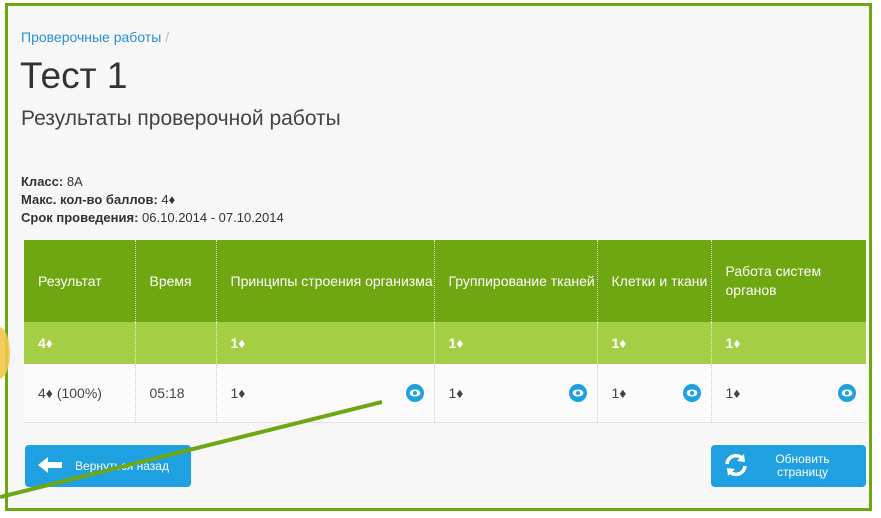 The width and height of the screenshot is (881, 518). I want to click on back-button: Вернуться назад, so click(108, 466).